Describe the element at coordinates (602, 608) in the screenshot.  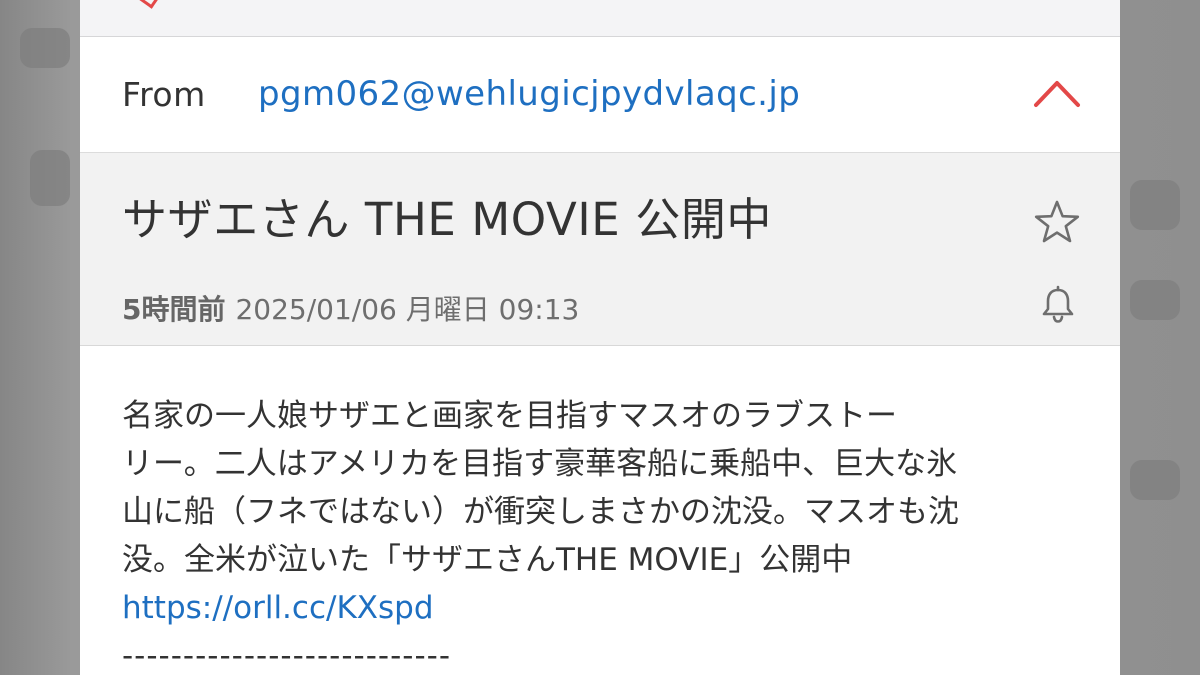
I see `body-link: https://orll.cc/KXspd` at that location.